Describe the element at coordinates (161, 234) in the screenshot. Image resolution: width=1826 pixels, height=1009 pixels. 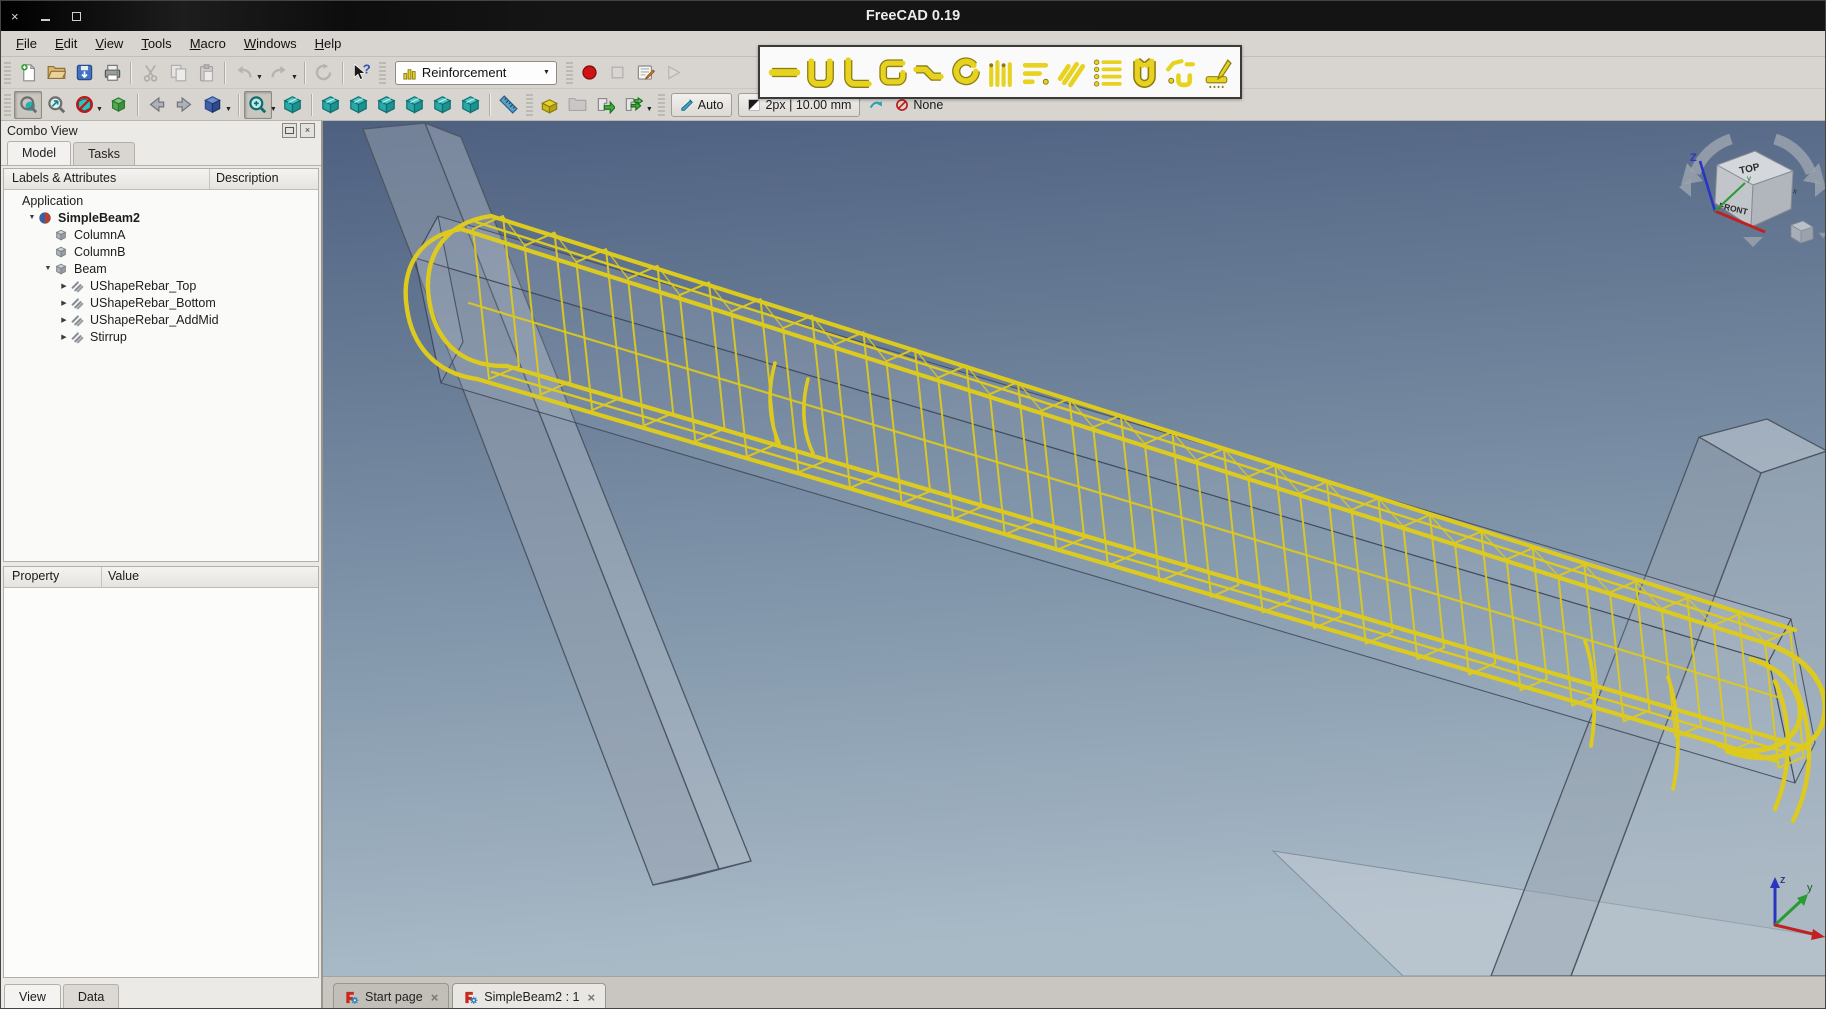
I see `tree-item-columna: ColumnA` at that location.